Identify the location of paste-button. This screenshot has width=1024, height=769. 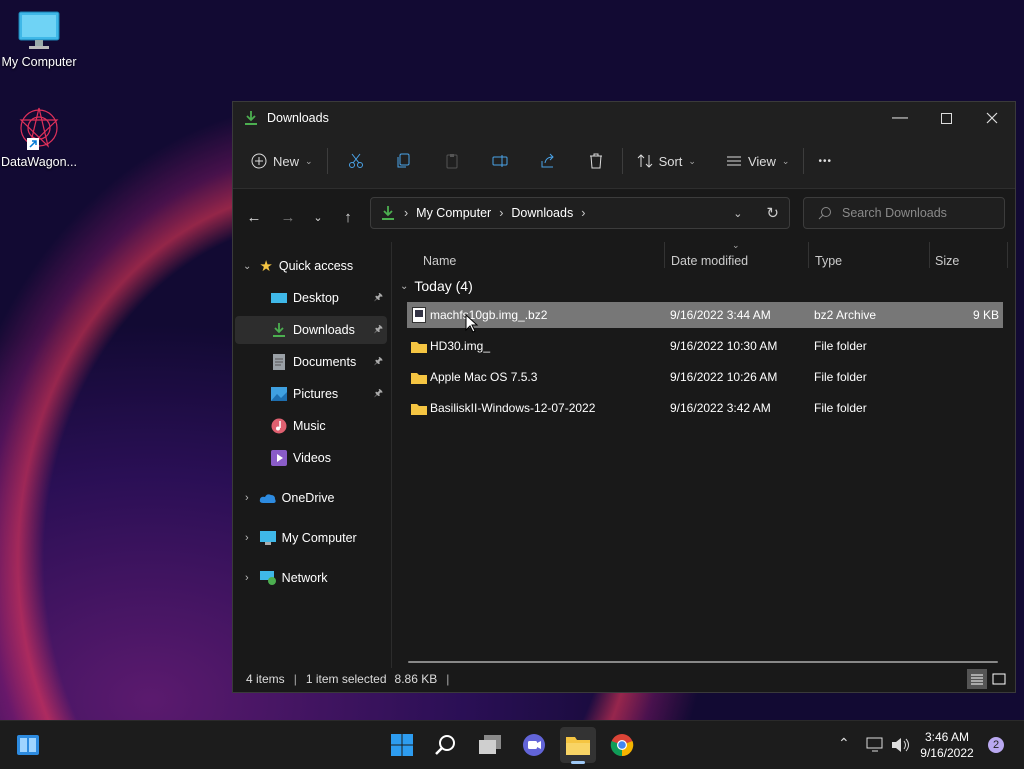
(452, 161).